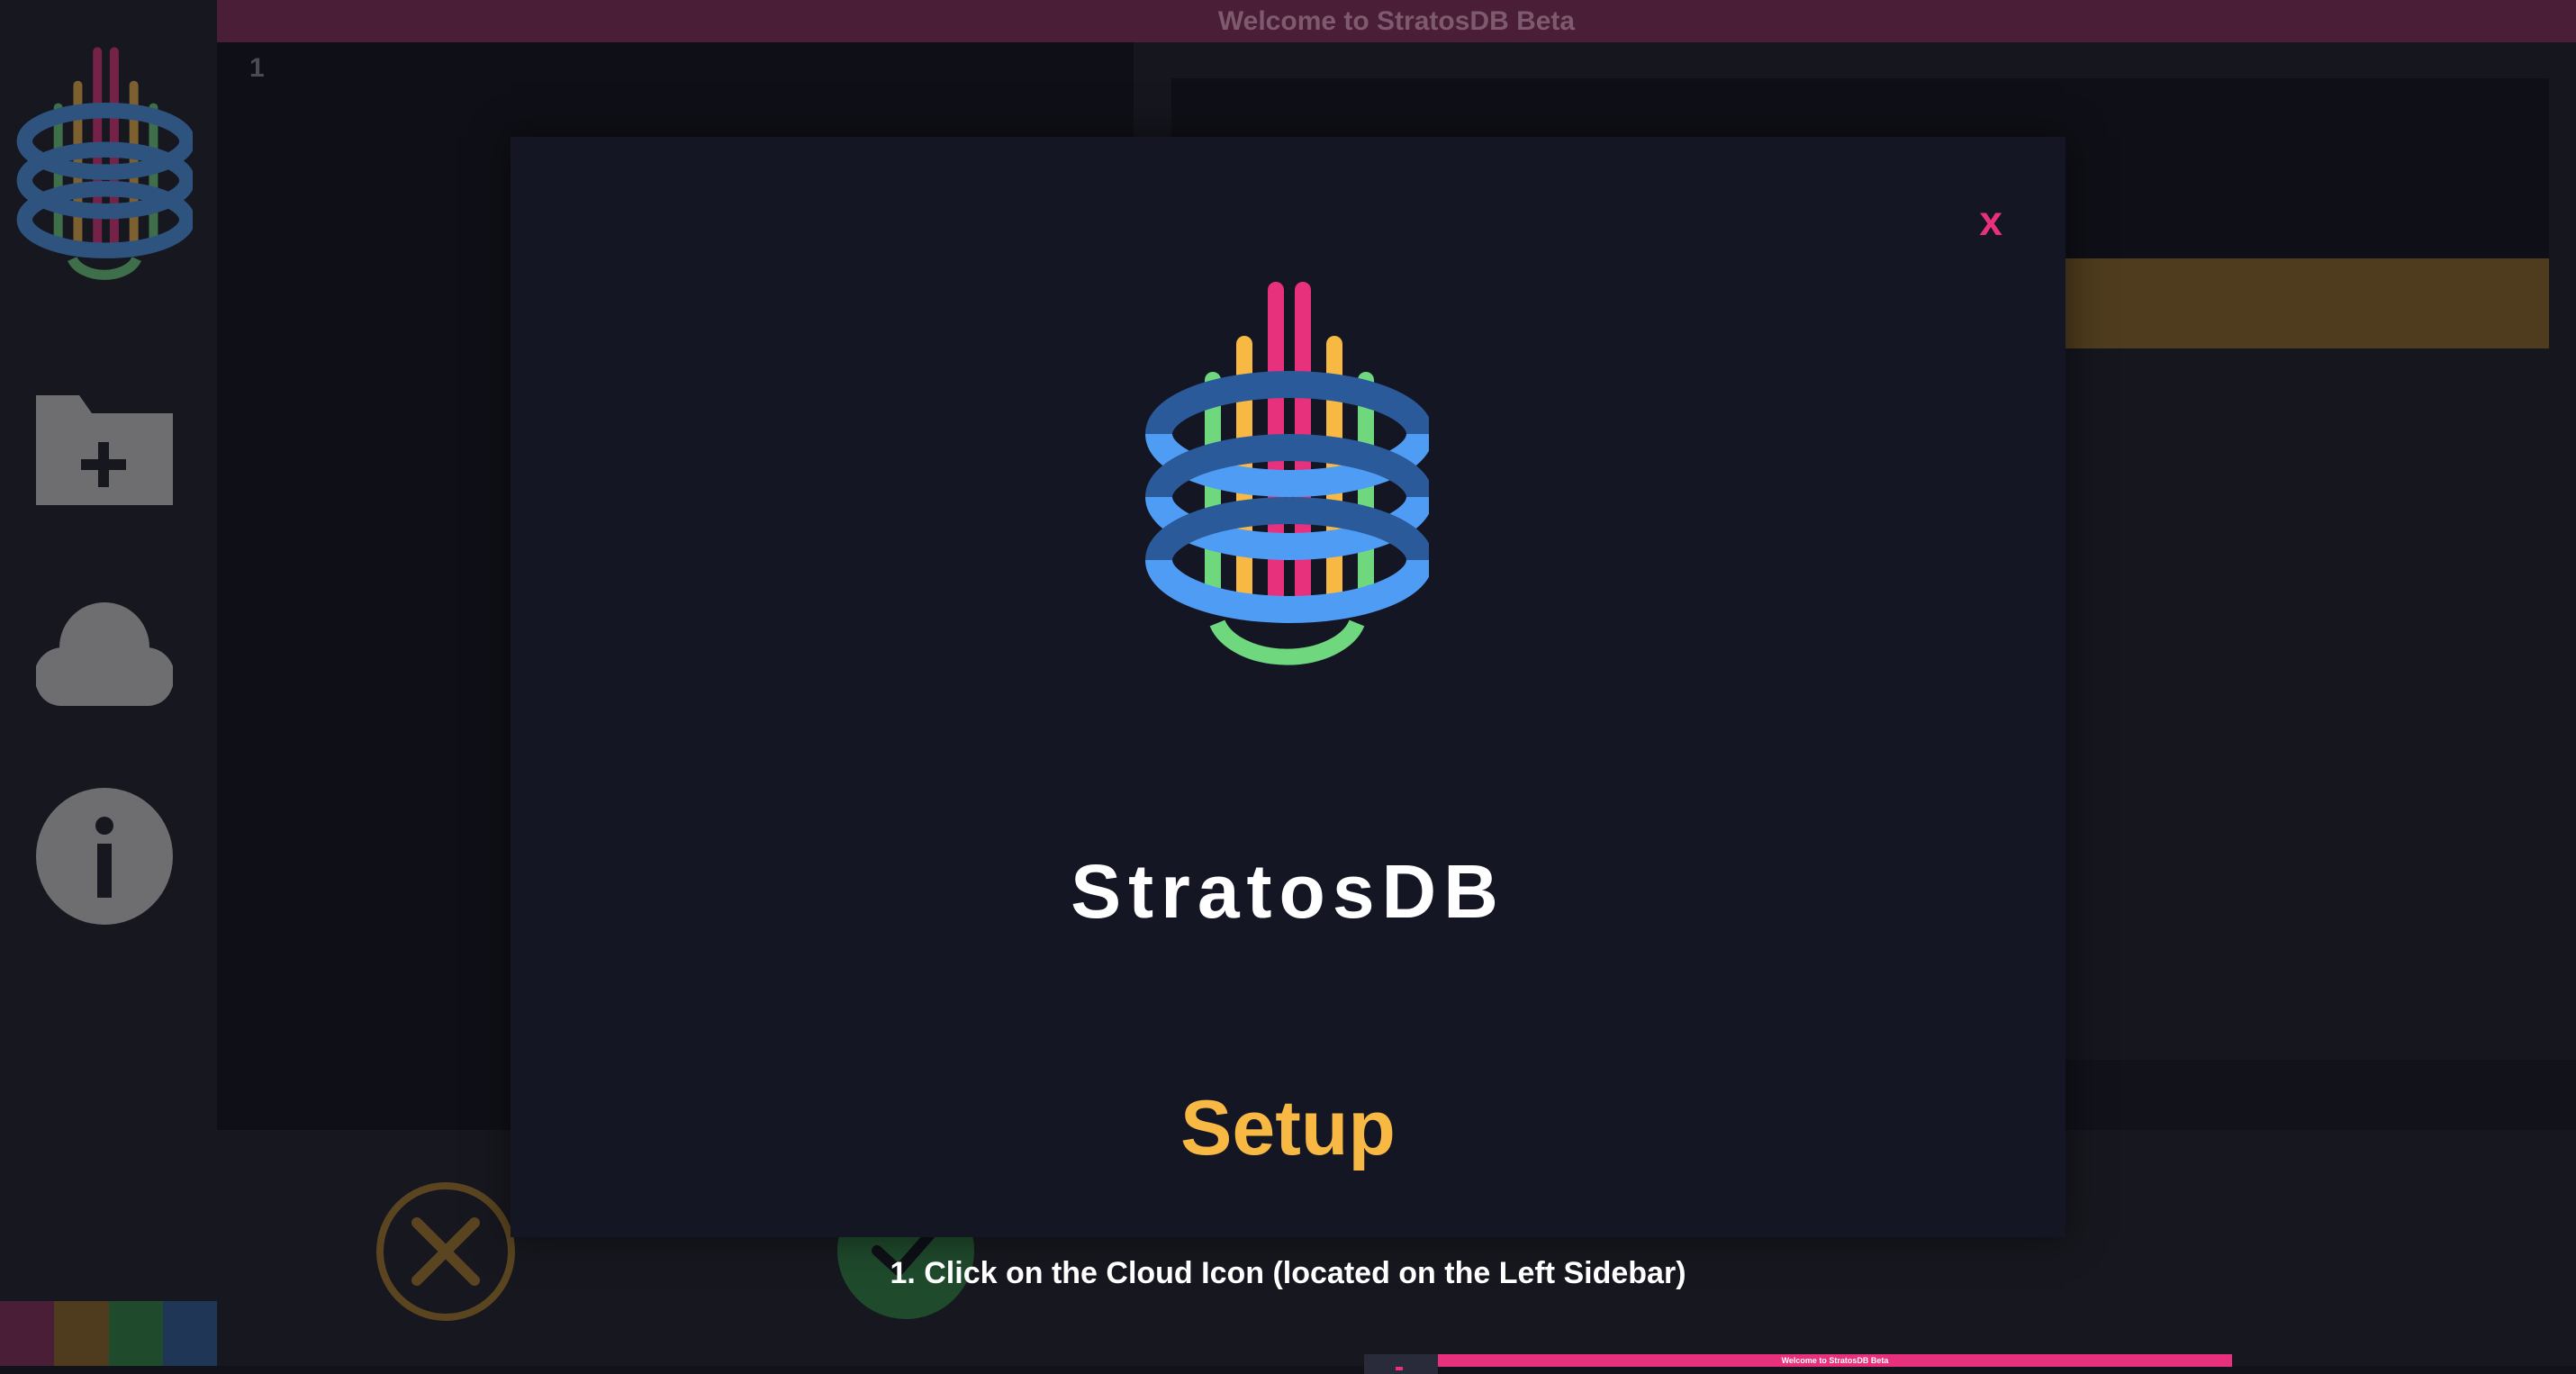  What do you see at coordinates (1287, 473) in the screenshot?
I see `stratosdb-logo` at bounding box center [1287, 473].